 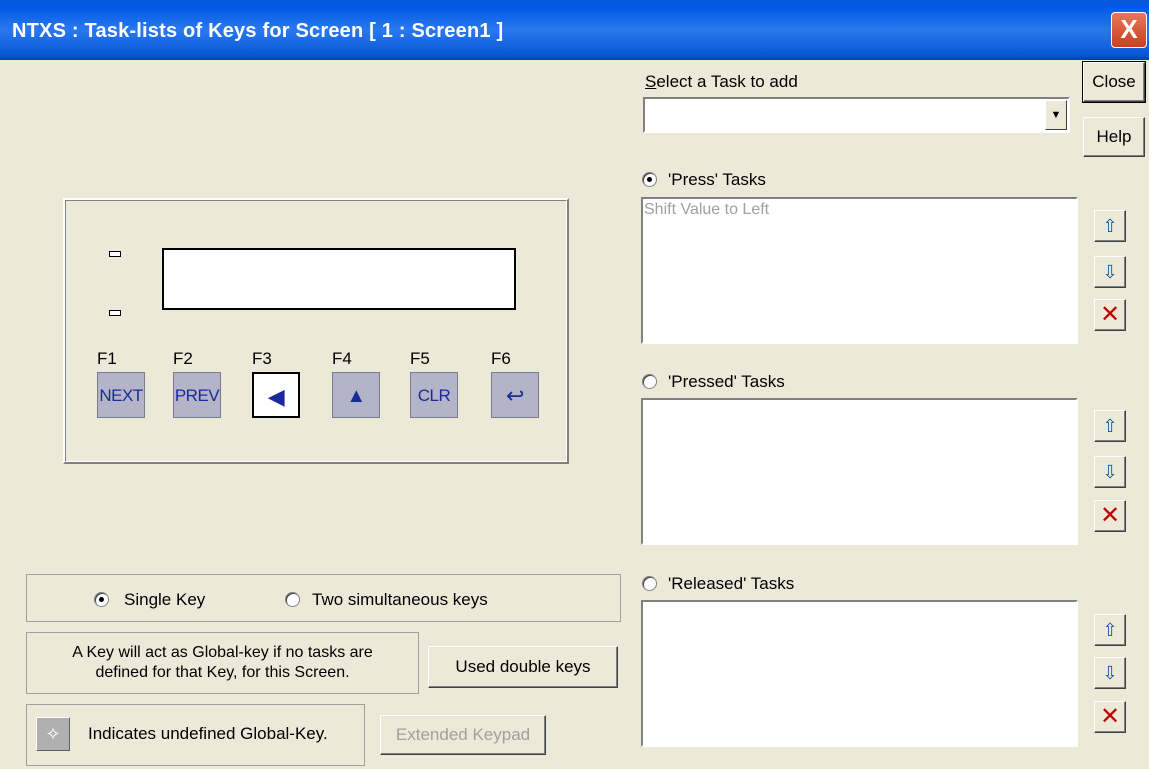 What do you see at coordinates (649, 583) in the screenshot?
I see `released-tasks-radio` at bounding box center [649, 583].